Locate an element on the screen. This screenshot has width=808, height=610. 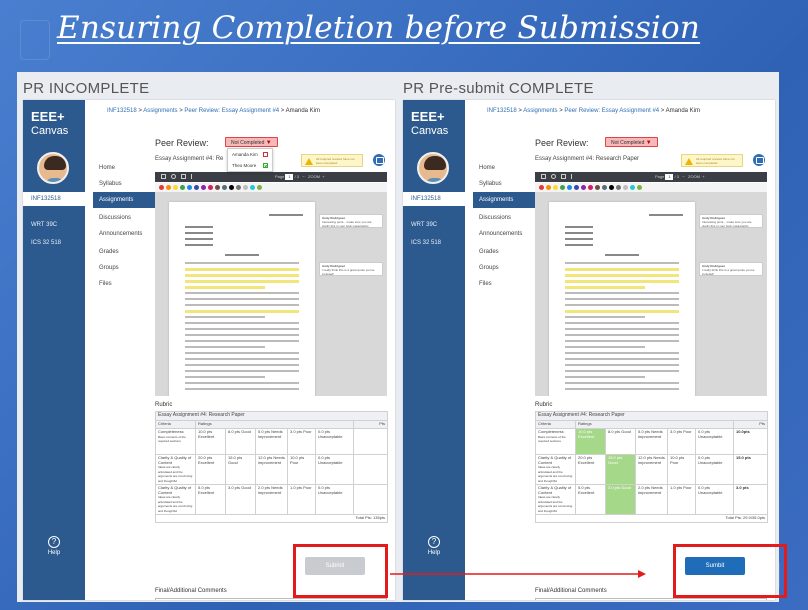
flow-arrow is located at coordinates (518, 574).